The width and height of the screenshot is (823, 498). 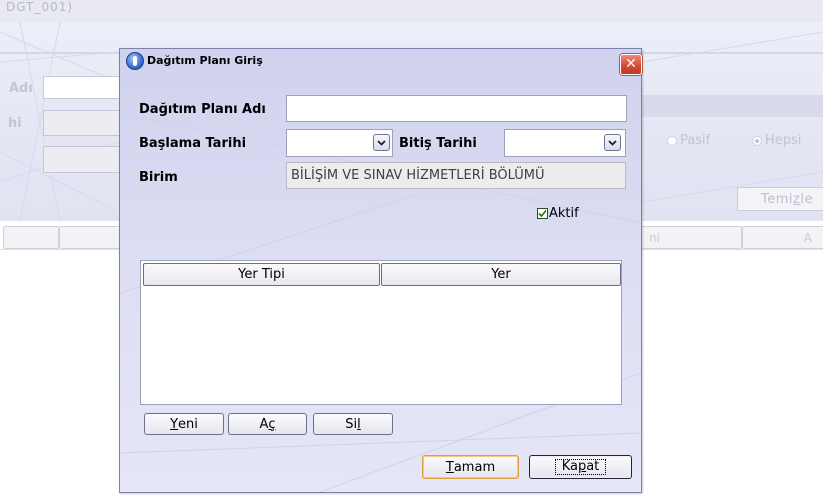 I want to click on start-date-dropdown-button, so click(x=381, y=142).